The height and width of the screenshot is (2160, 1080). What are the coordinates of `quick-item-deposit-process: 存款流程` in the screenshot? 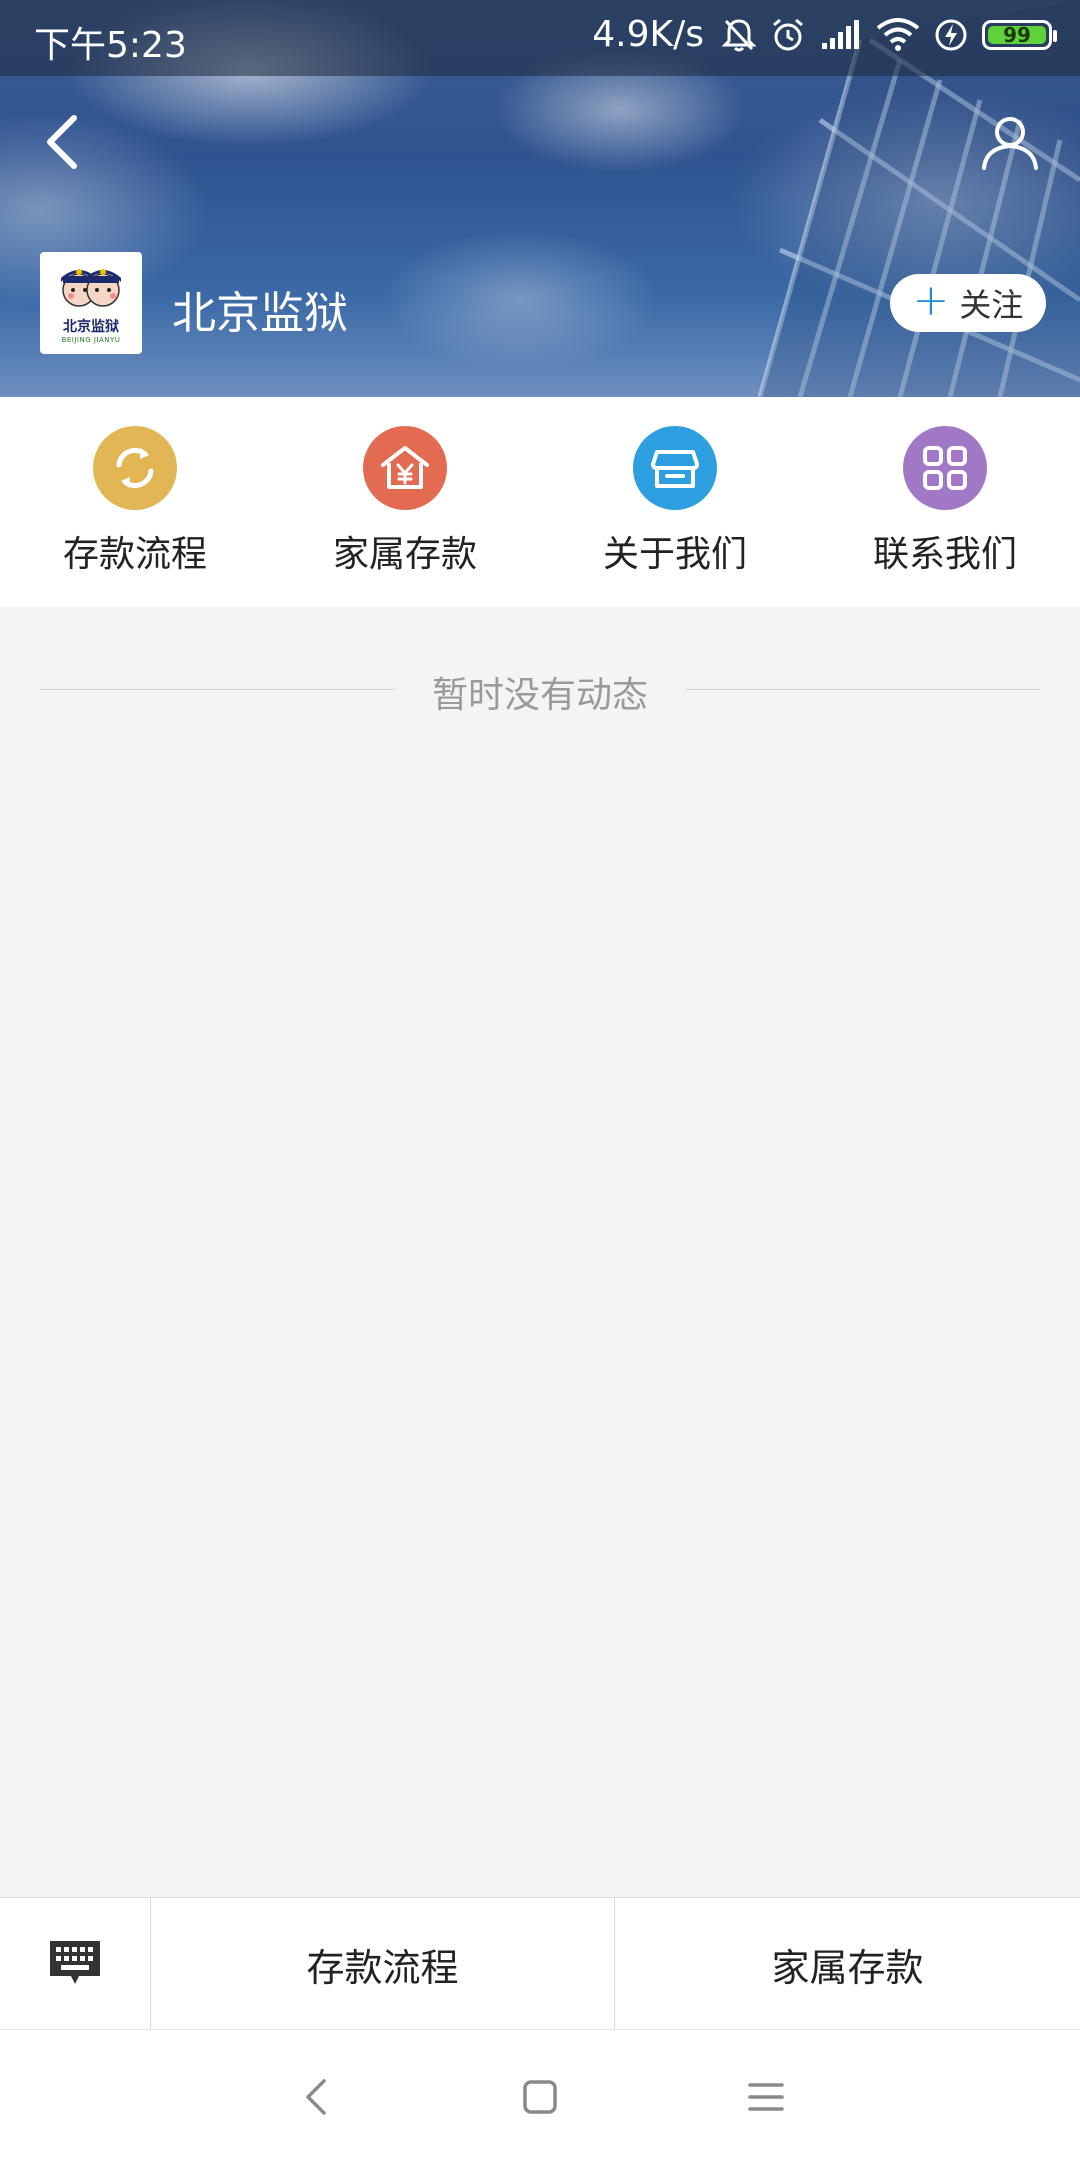 It's located at (135, 502).